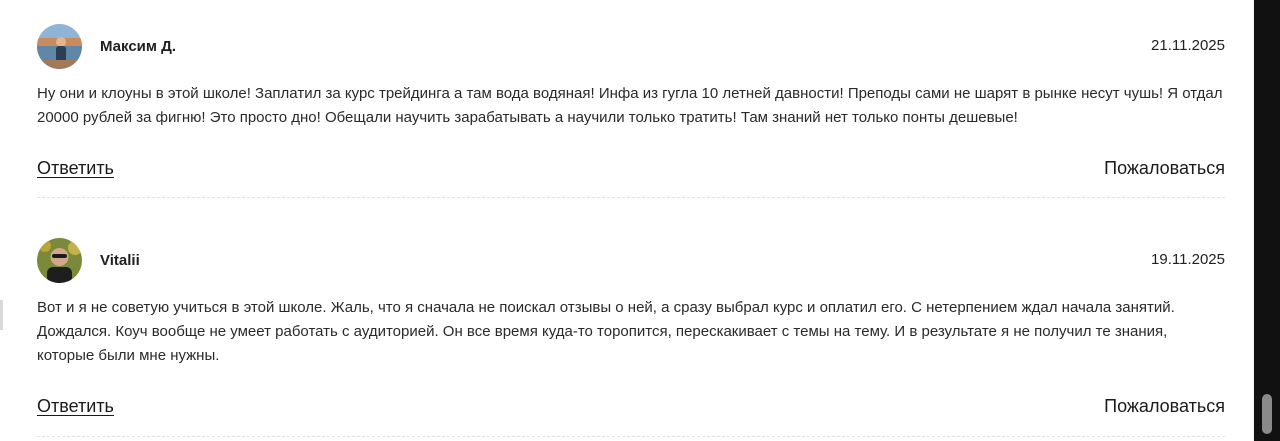 The width and height of the screenshot is (1280, 441). What do you see at coordinates (1, 315) in the screenshot?
I see `left-edge-marker` at bounding box center [1, 315].